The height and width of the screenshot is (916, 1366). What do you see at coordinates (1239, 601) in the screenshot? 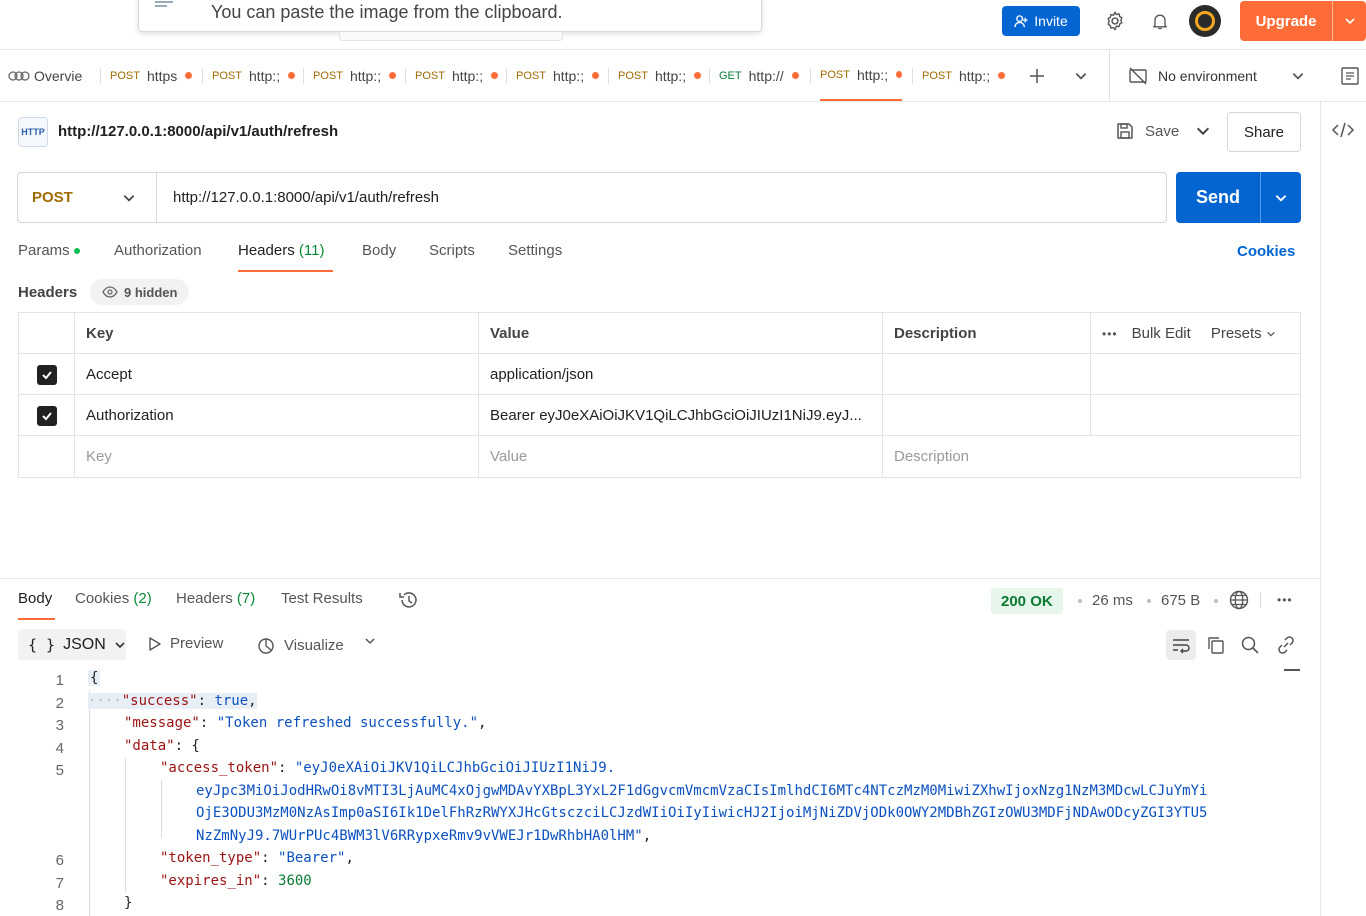
I see `globe-icon` at bounding box center [1239, 601].